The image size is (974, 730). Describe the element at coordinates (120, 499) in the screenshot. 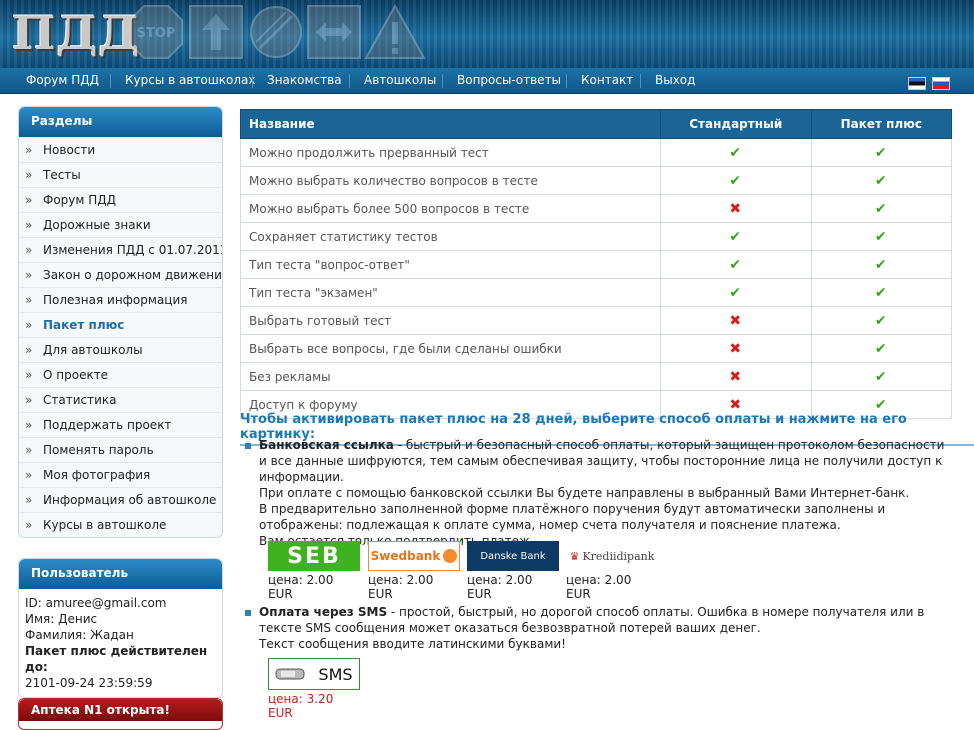

I see `sidebar-item-school-info: » Информация об автошколе` at that location.